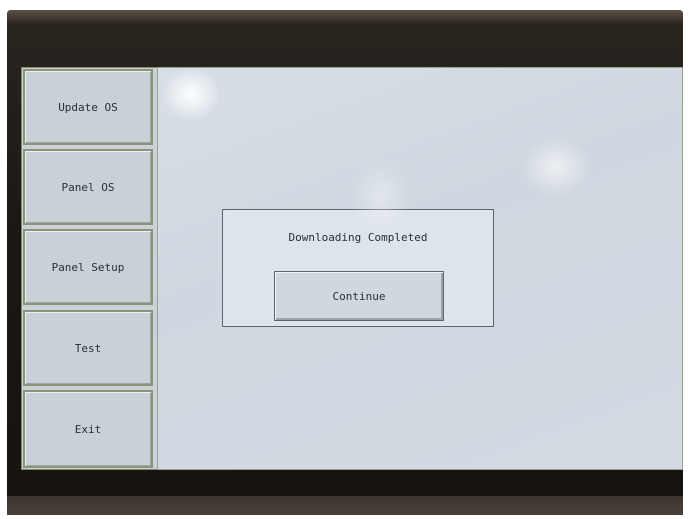  I want to click on continue-button: Continue, so click(359, 296).